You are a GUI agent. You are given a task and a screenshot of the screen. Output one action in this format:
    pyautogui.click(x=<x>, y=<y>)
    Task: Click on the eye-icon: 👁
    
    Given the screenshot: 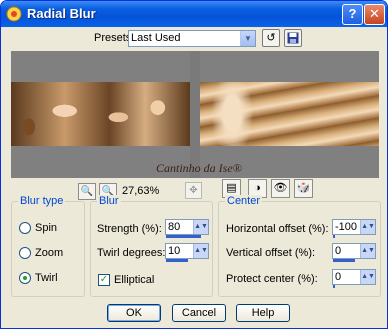 What is the action you would take?
    pyautogui.click(x=280, y=188)
    